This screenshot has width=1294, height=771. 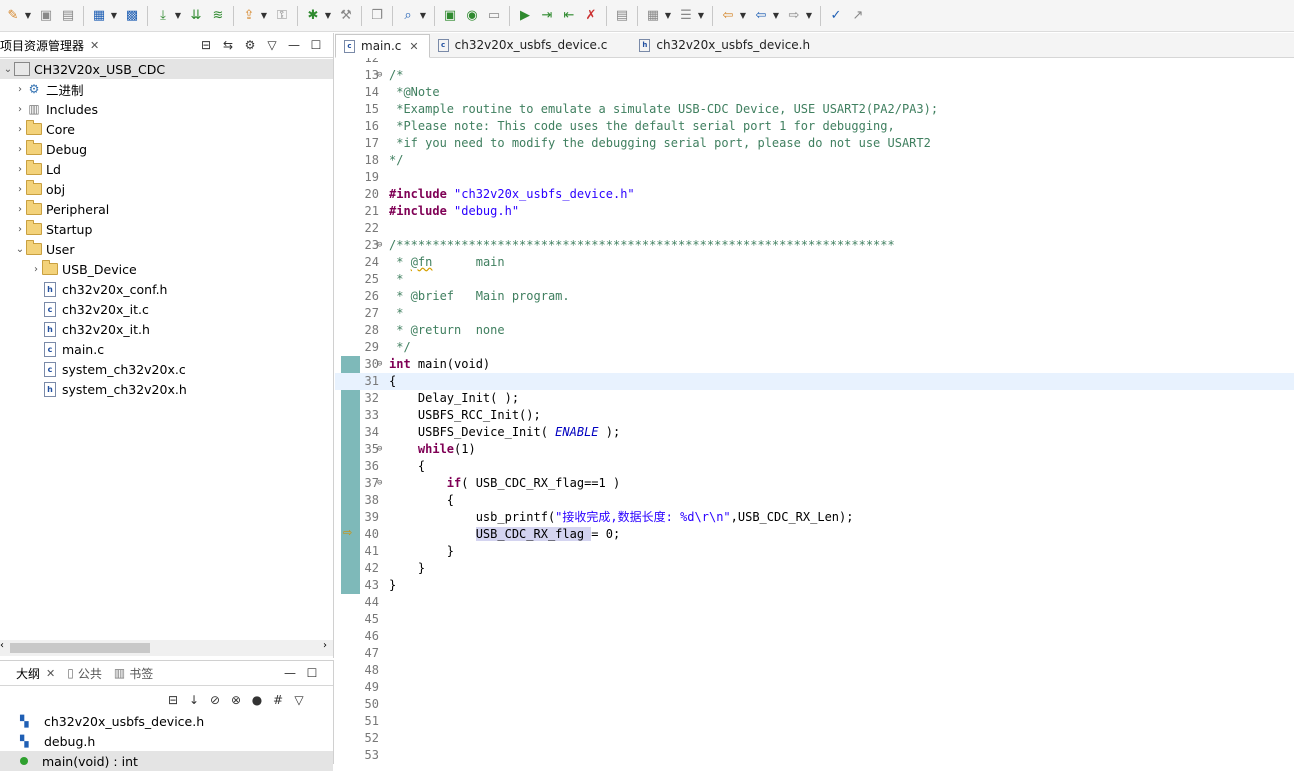 What do you see at coordinates (814, 500) in the screenshot?
I see `code-line: 38 {` at bounding box center [814, 500].